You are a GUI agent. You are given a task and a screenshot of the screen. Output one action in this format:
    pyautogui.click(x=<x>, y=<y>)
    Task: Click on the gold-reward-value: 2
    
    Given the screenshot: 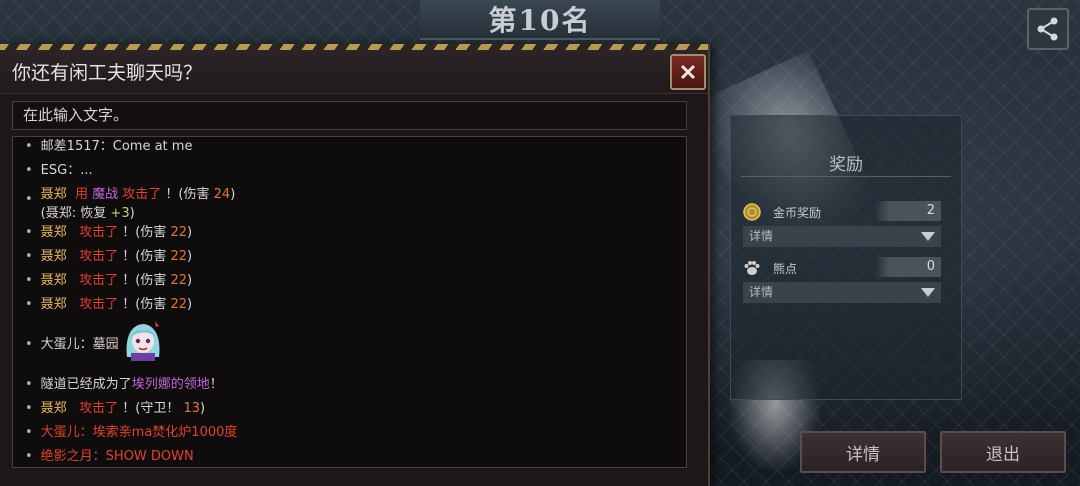 What is the action you would take?
    pyautogui.click(x=908, y=211)
    